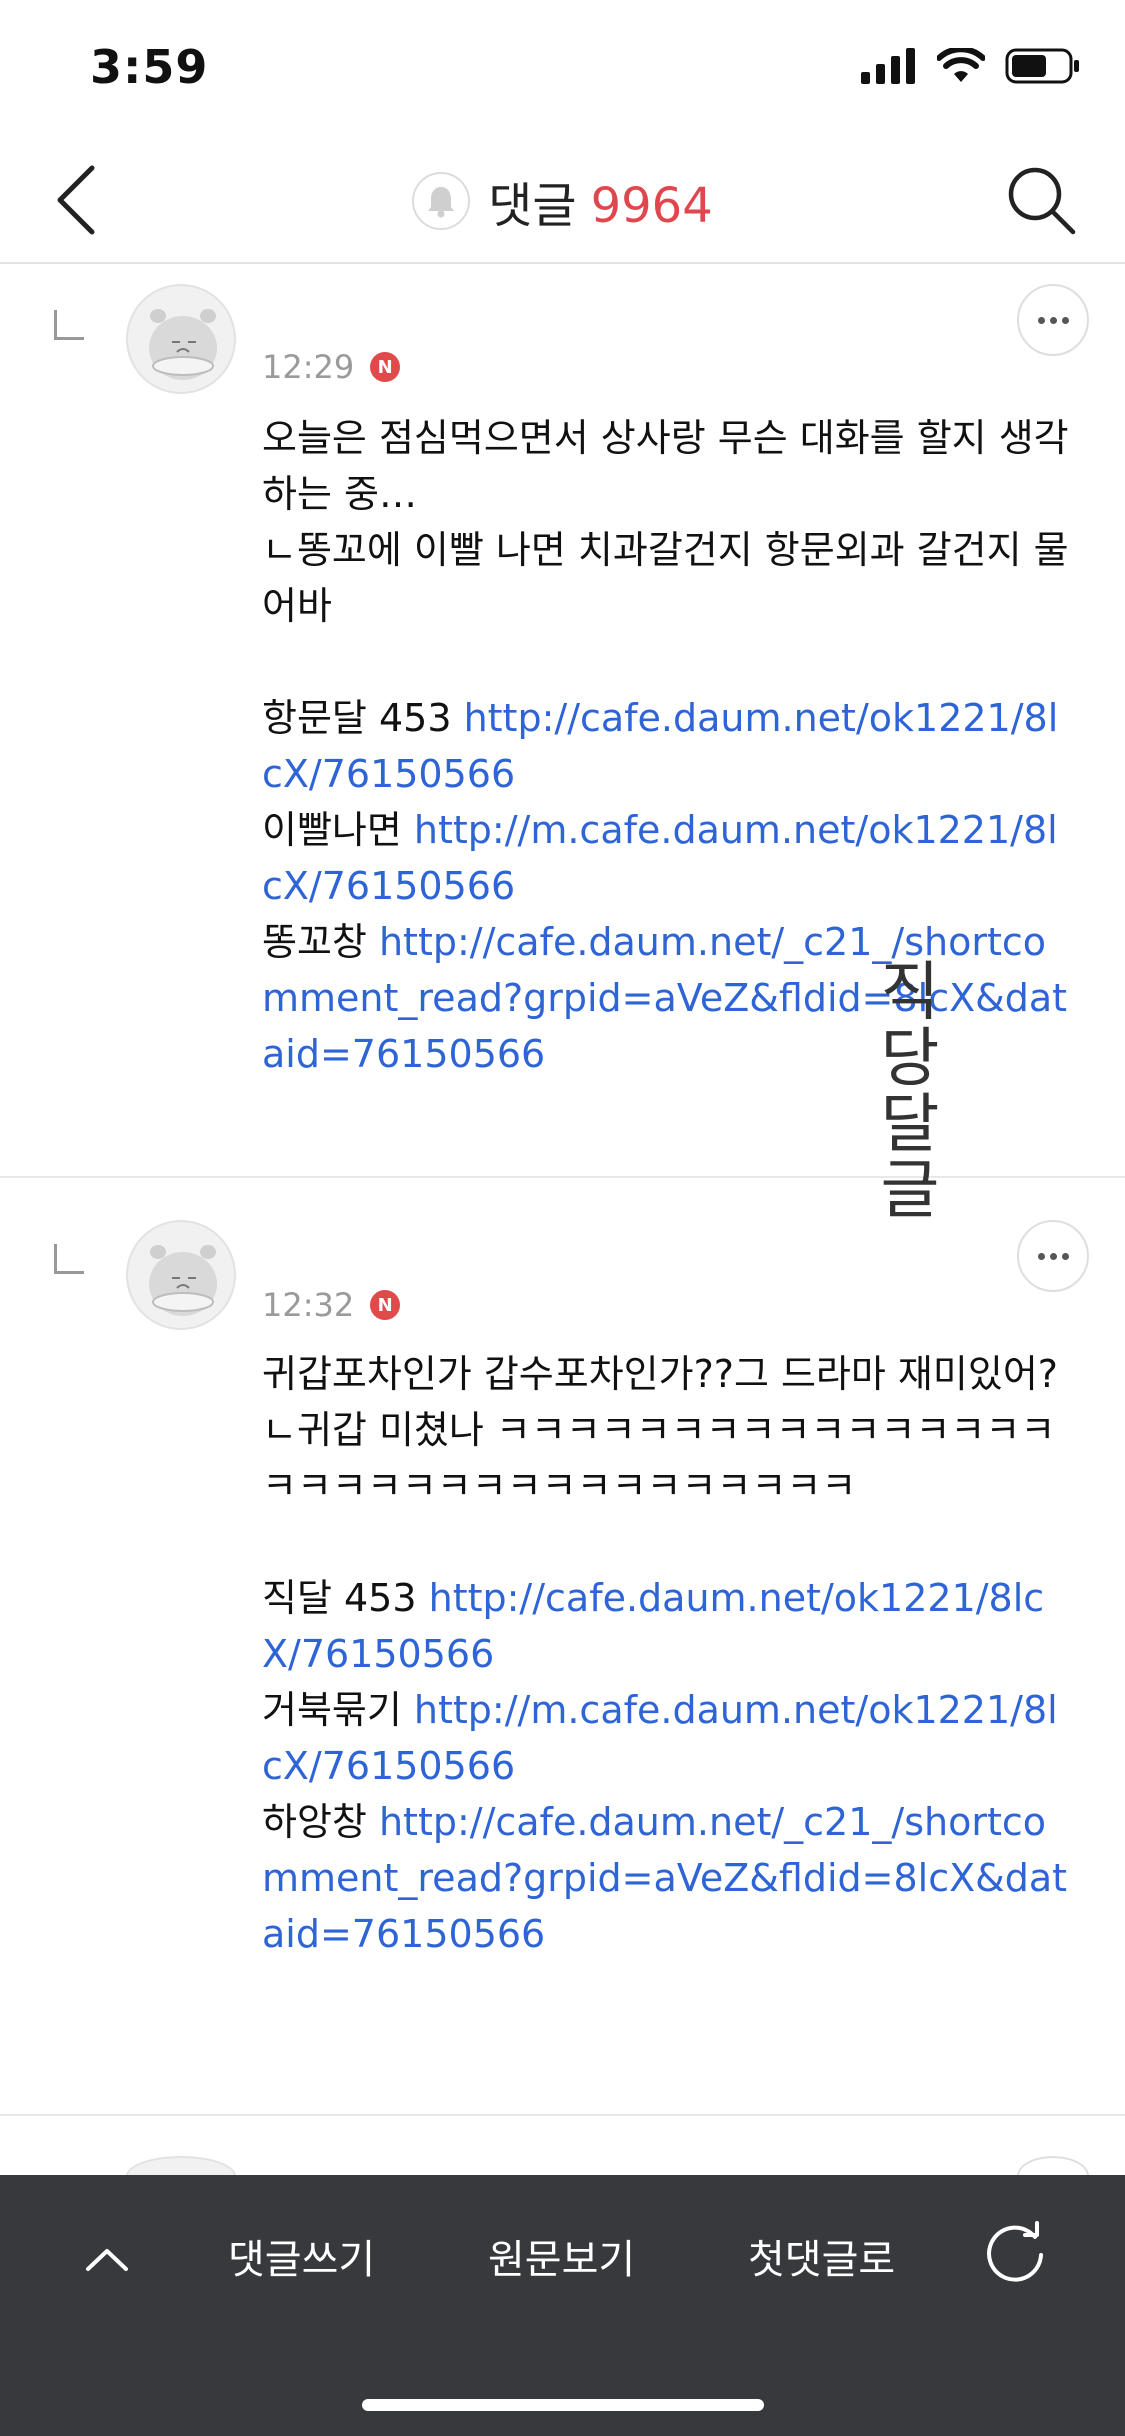 The height and width of the screenshot is (2436, 1125). I want to click on search-icon, so click(1041, 200).